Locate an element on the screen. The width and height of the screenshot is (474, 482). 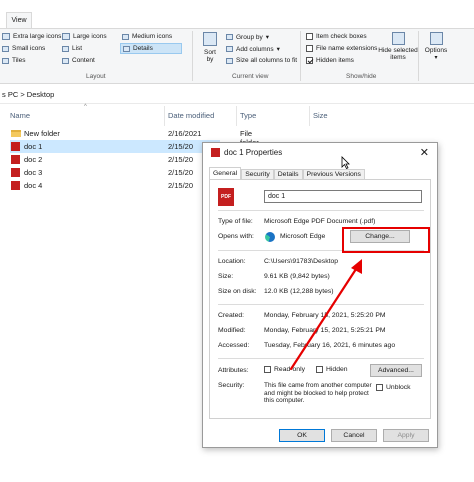
annotation-arrow-icon is located at coordinates (325, 315).